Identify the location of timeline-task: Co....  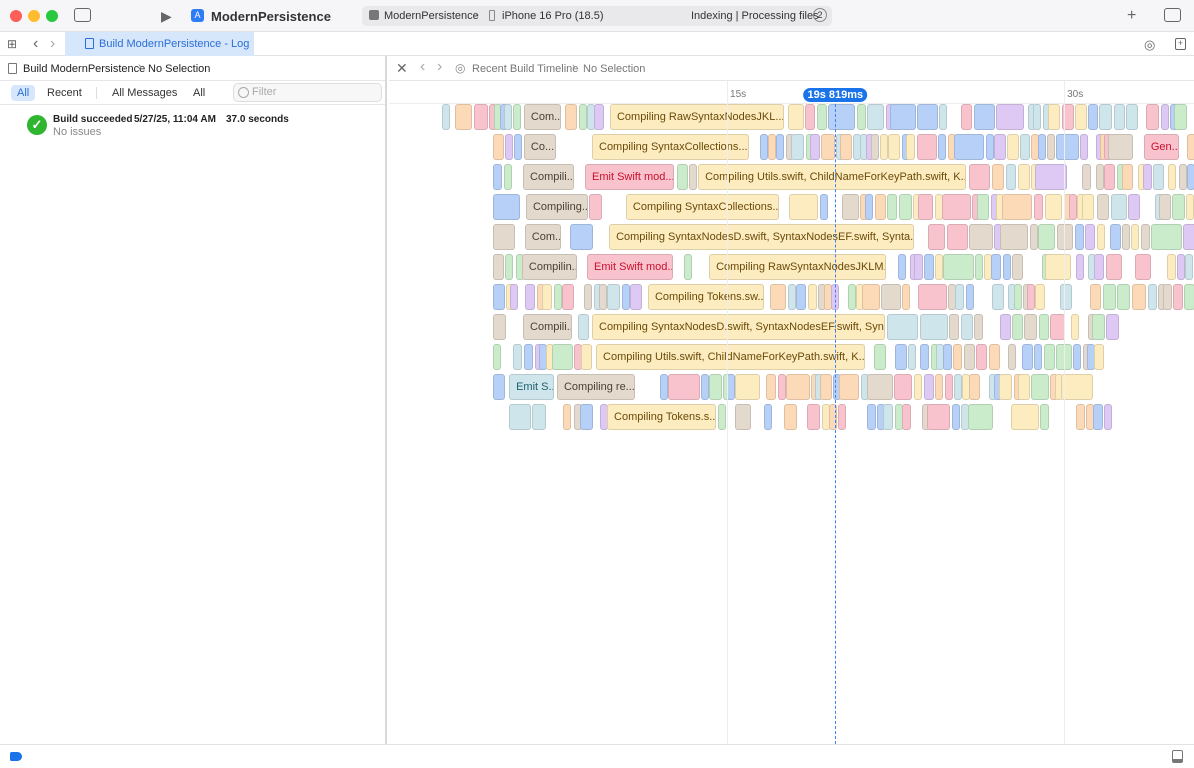
(539, 147).